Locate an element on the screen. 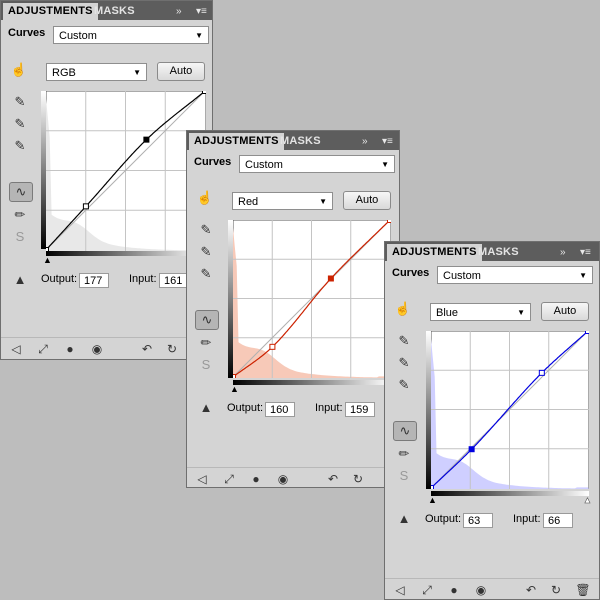 The width and height of the screenshot is (600, 600). input-field: 161 is located at coordinates (174, 280).